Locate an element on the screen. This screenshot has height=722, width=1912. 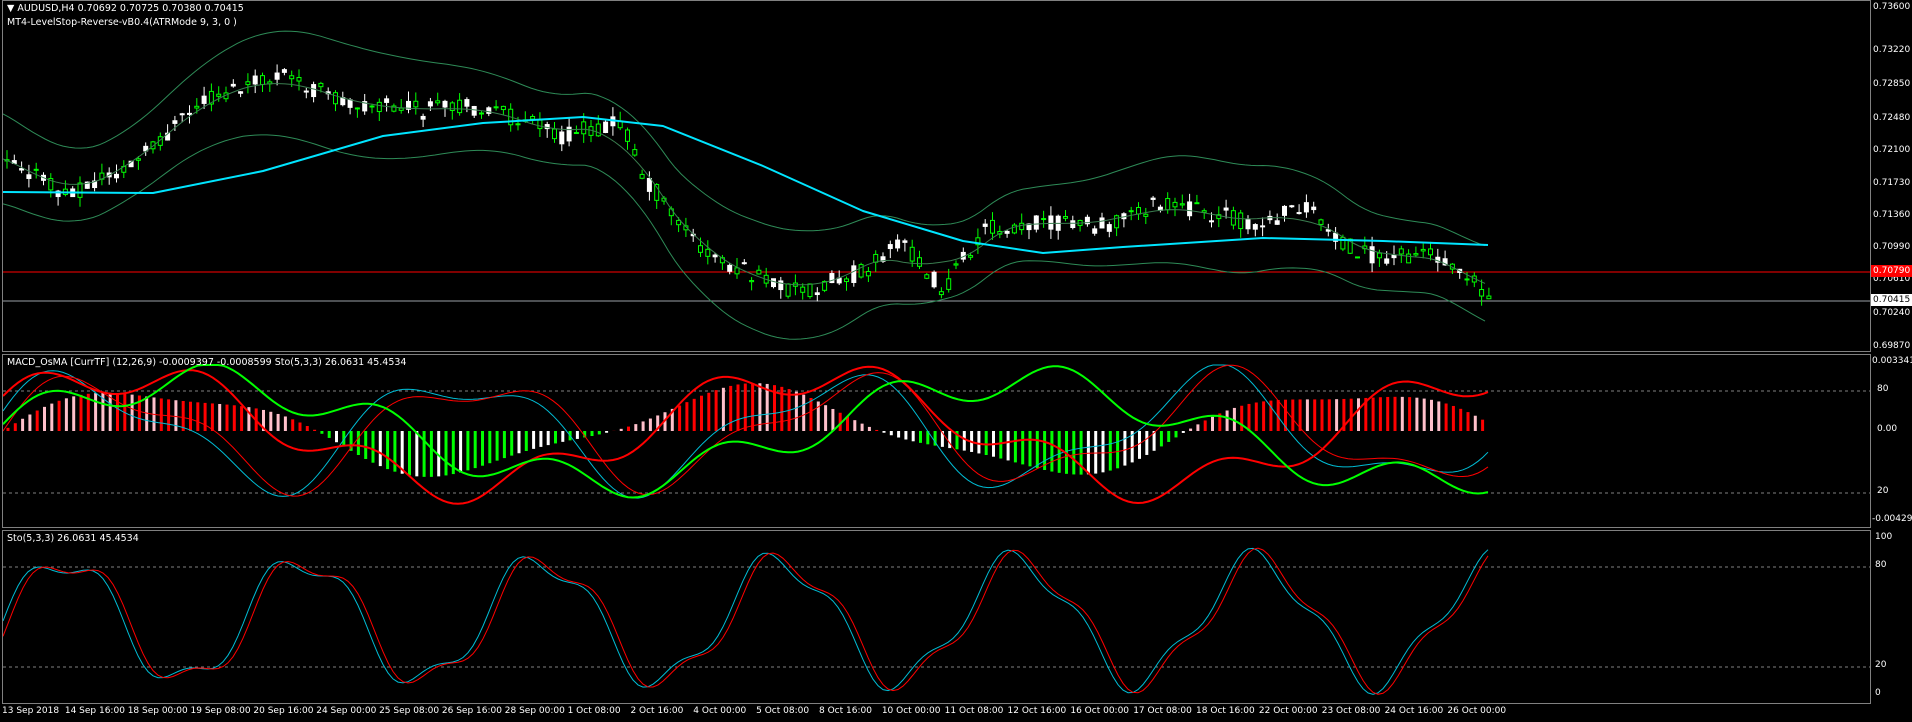
collapse-icon: ▼ is located at coordinates (12, 8).